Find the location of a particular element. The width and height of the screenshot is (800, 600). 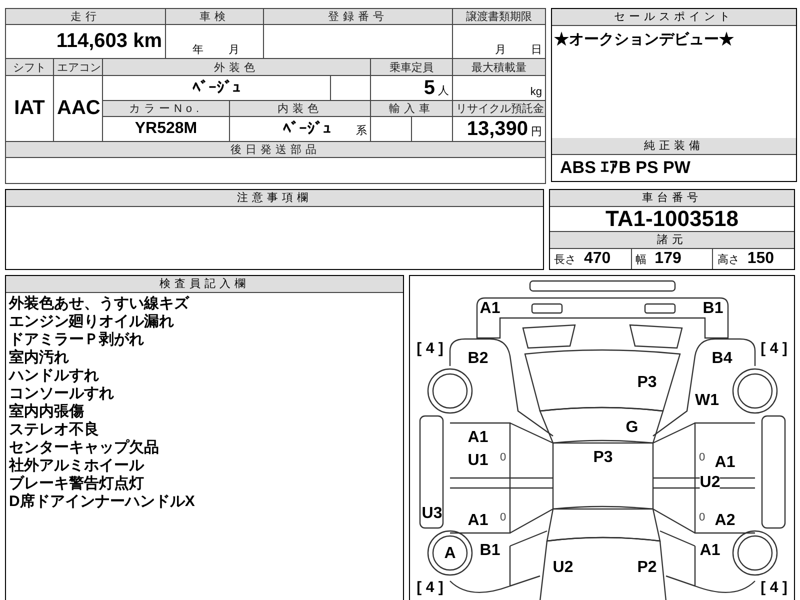

sale-point-text: ★オークションデビュー★ is located at coordinates (644, 40).